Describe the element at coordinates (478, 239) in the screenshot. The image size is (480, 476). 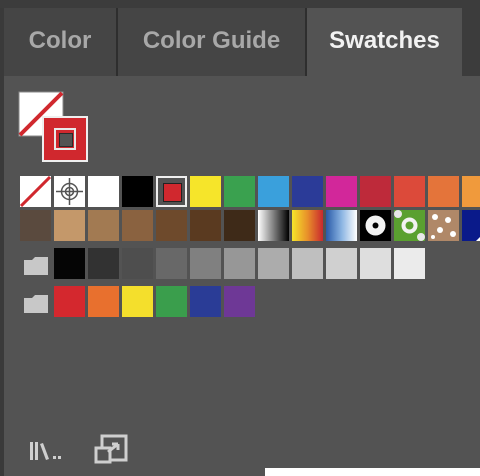
I see `stripe-pattern-icon` at that location.